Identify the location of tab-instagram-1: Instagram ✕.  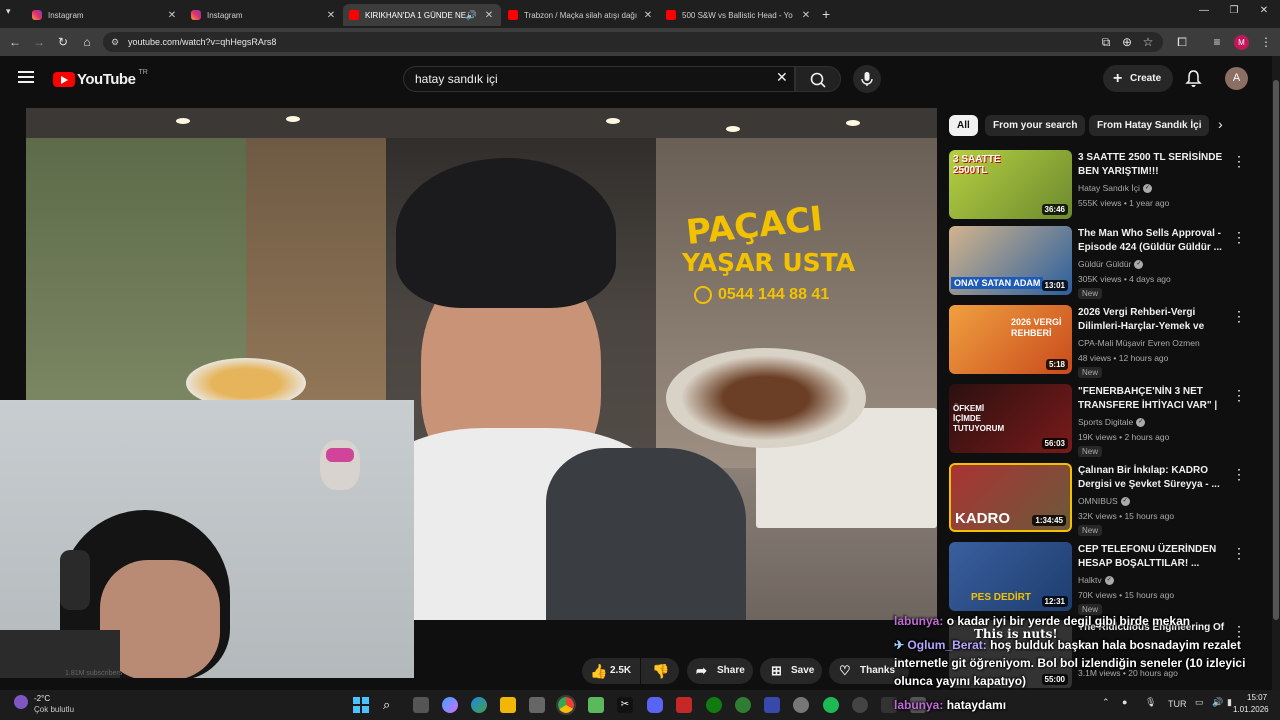
(105, 15).